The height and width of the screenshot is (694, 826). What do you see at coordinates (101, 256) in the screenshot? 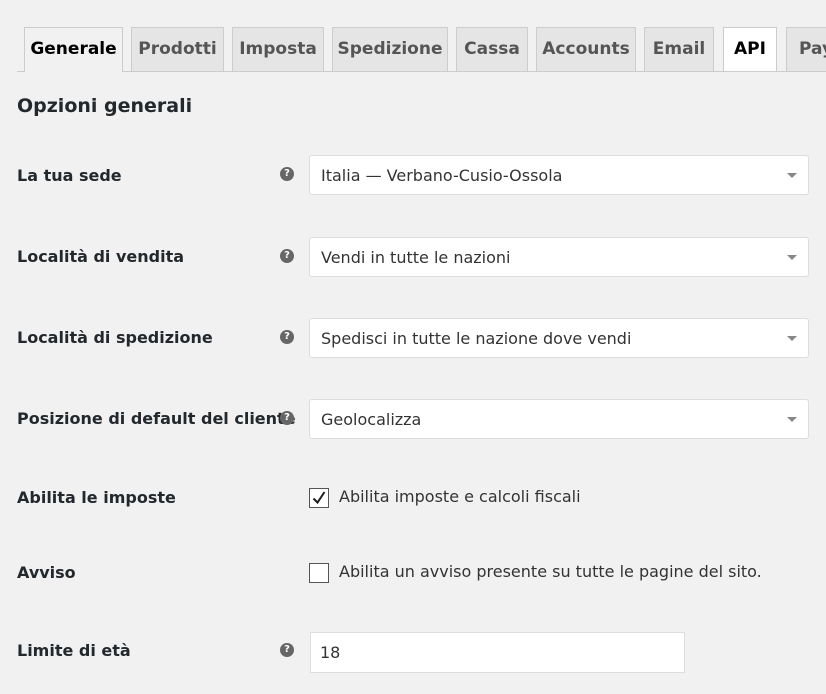
I see `selling-location-label: Località di vendita` at bounding box center [101, 256].